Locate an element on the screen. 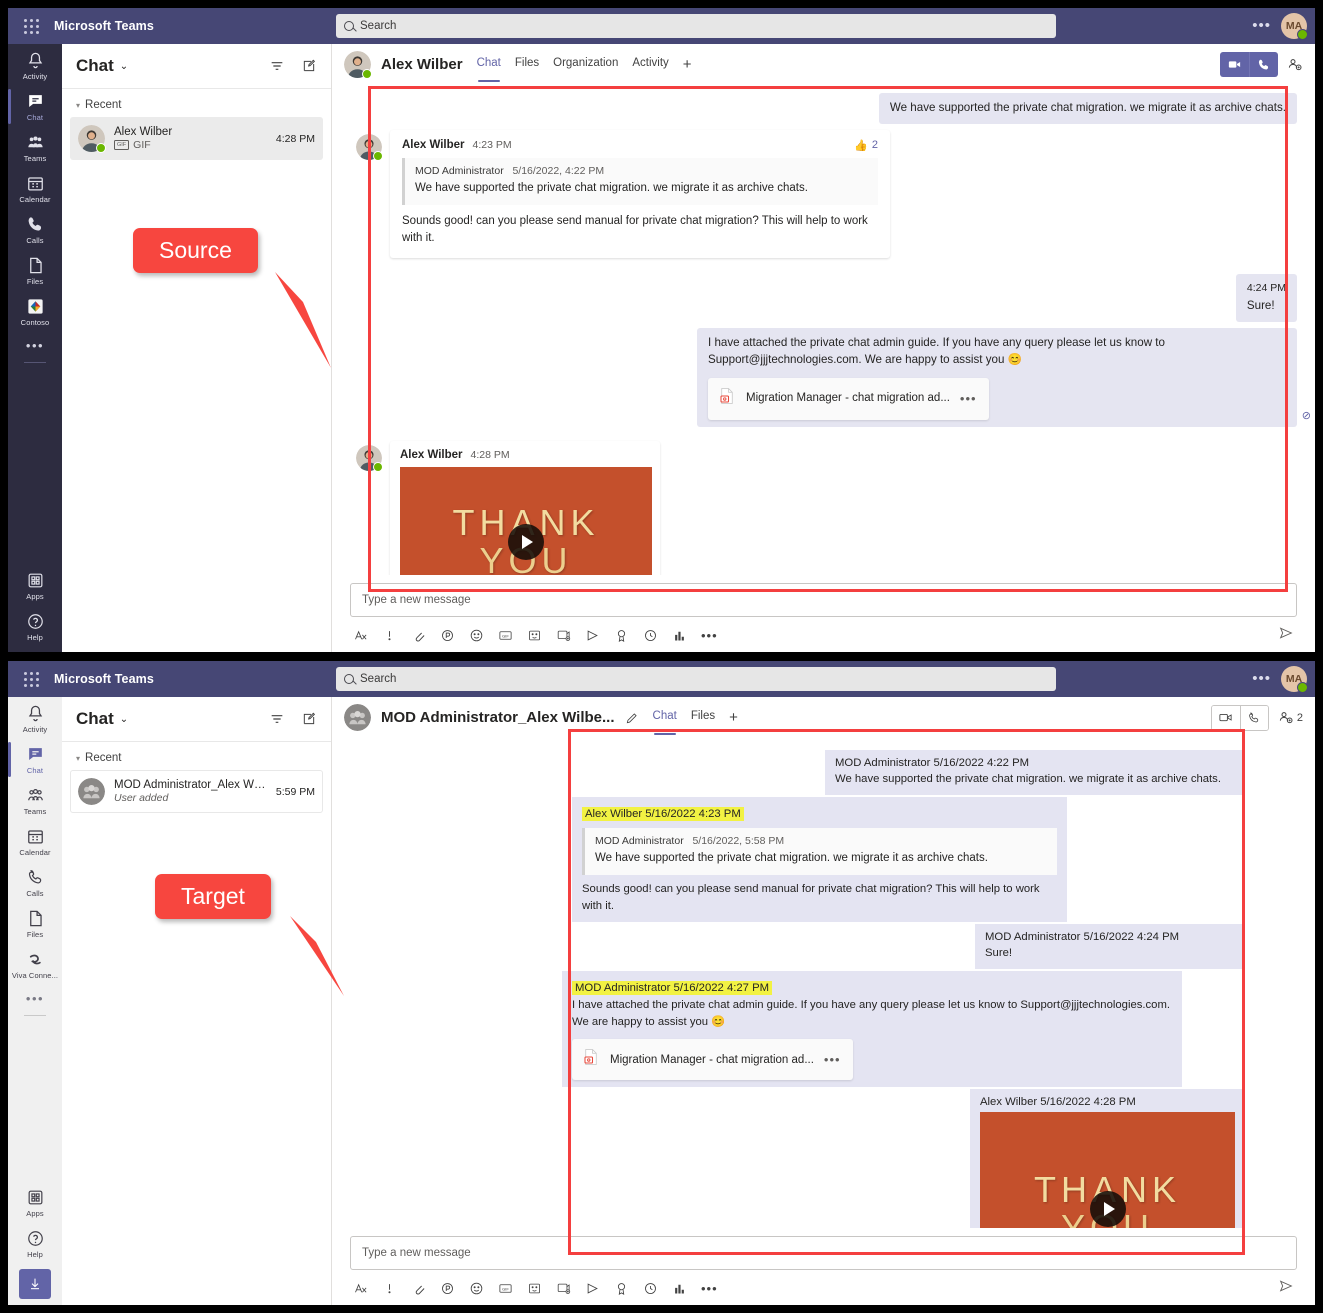 The height and width of the screenshot is (1313, 1323). sidebar-item-contoso: Contoso is located at coordinates (35, 310).